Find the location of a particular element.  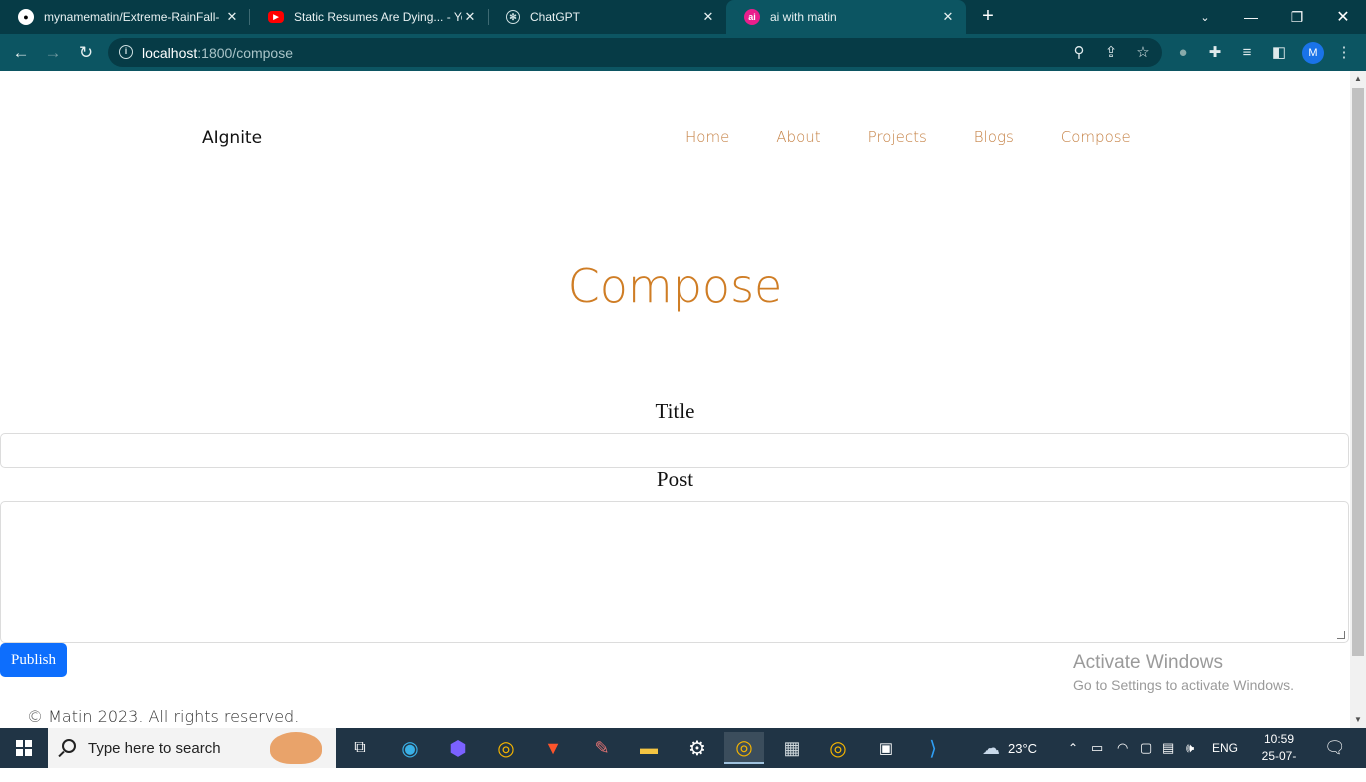

site-info-icon: i is located at coordinates (126, 52).